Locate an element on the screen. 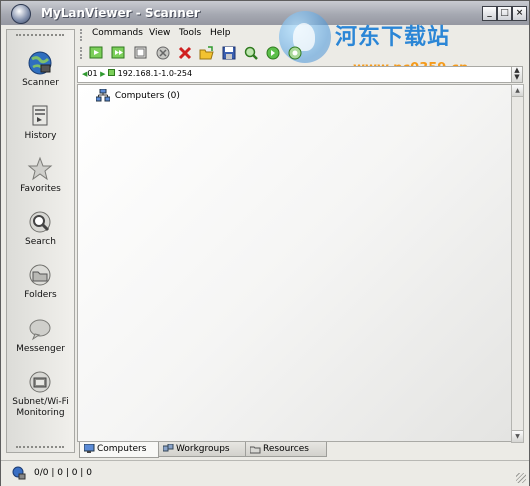 The width and height of the screenshot is (530, 486). sidebar-item-history: History is located at coordinates (40, 126).